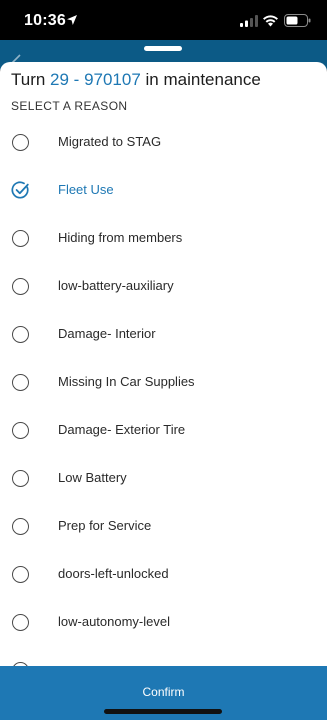  I want to click on reason-option: Missing In Car Supplies, so click(163, 383).